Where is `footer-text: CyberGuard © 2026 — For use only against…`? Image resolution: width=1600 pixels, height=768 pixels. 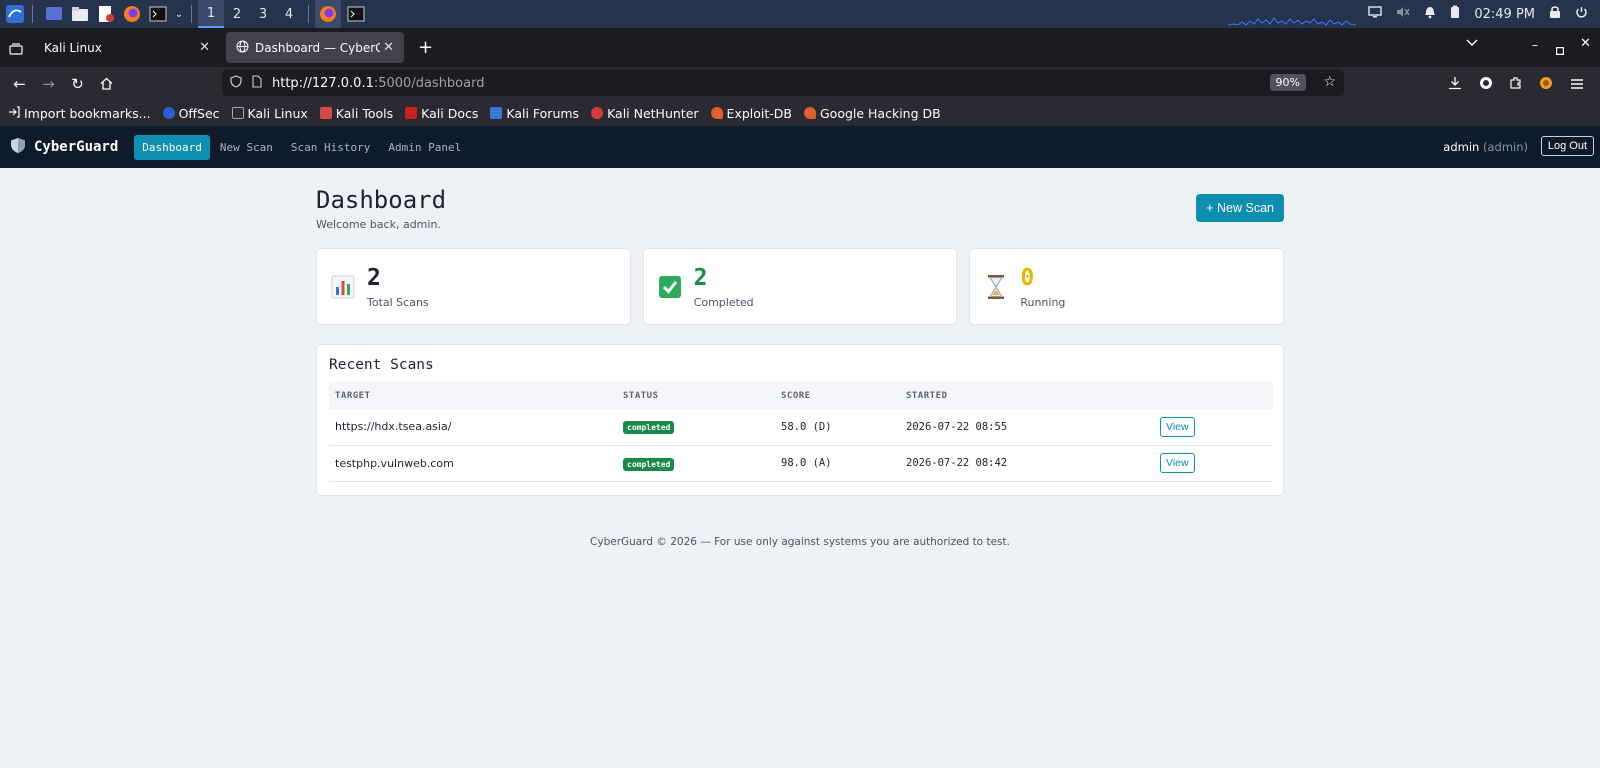 footer-text: CyberGuard © 2026 — For use only against… is located at coordinates (800, 542).